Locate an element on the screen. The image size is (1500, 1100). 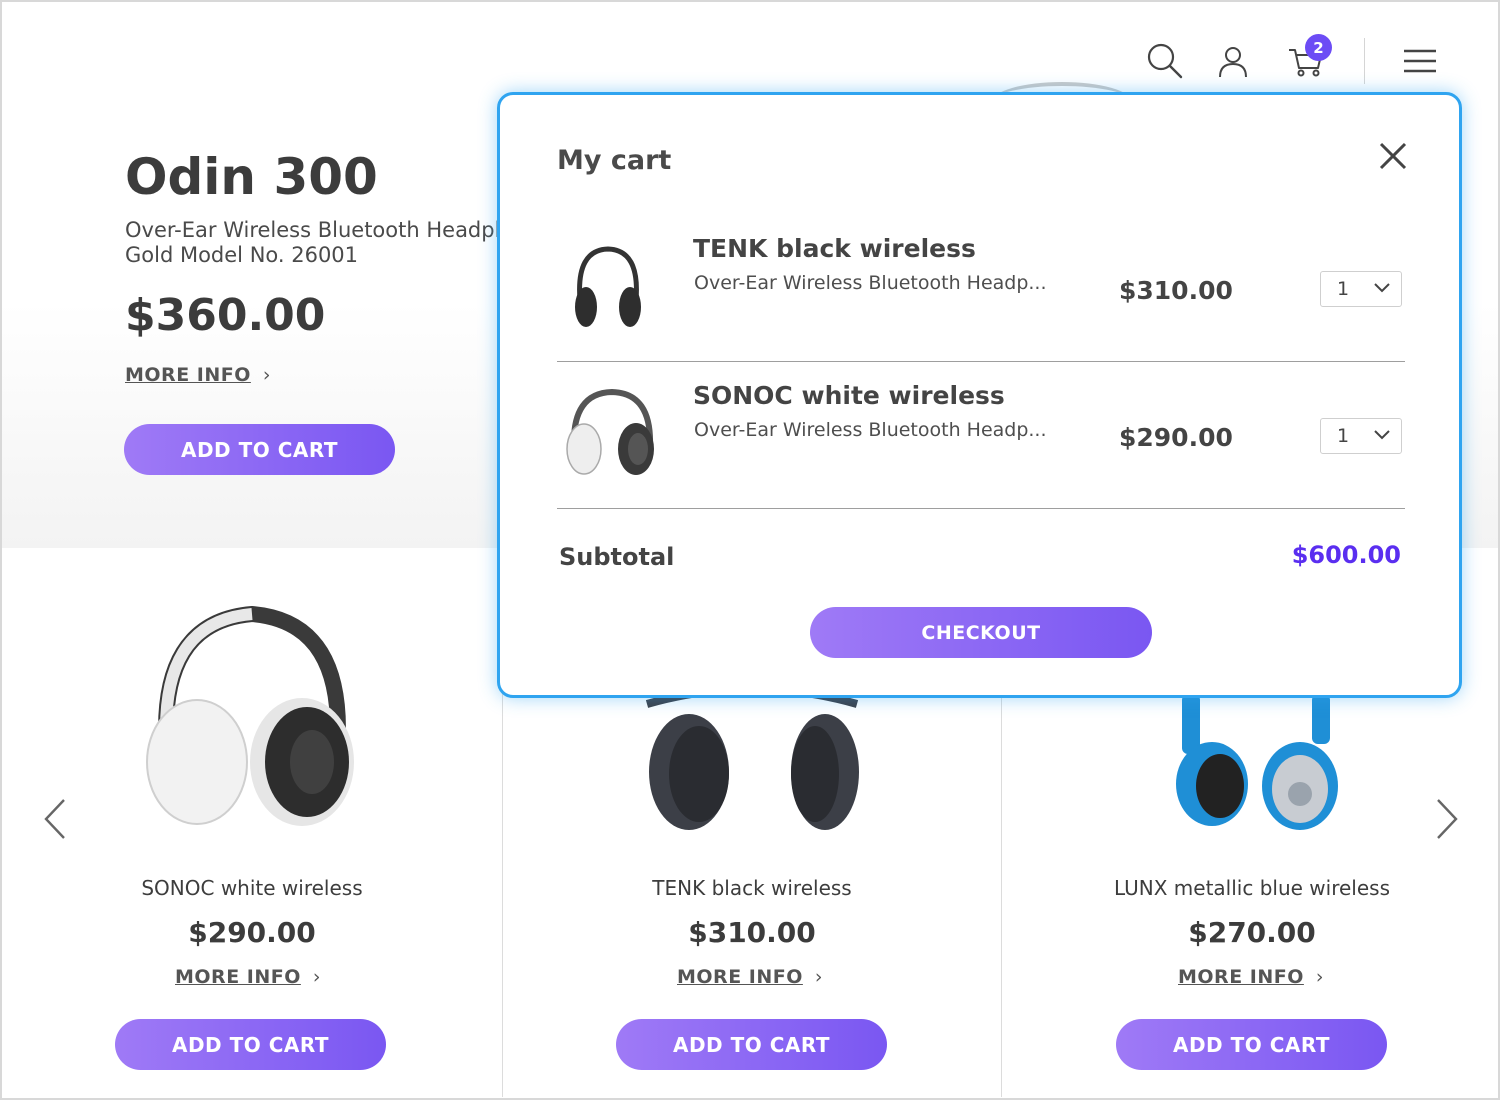
search-icon is located at coordinates (1165, 61).